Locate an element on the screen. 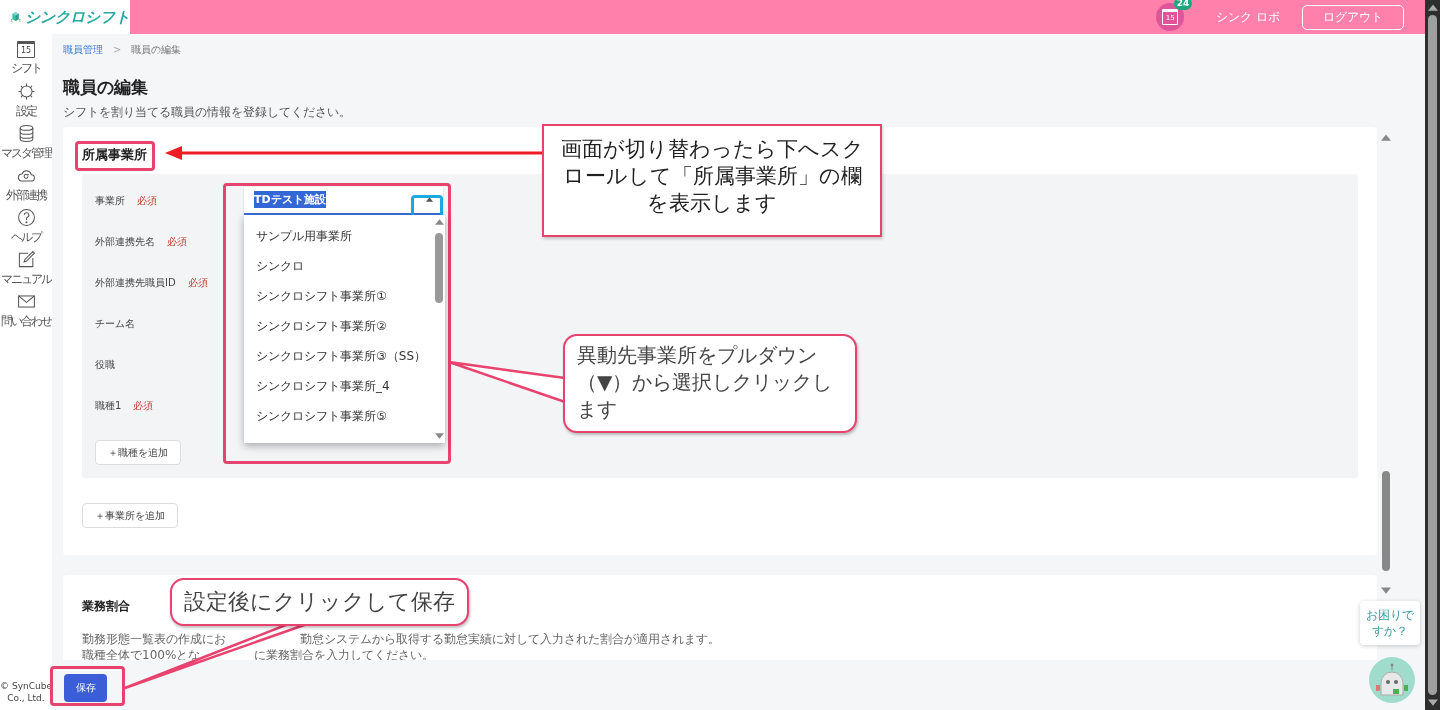 The height and width of the screenshot is (710, 1440). breadcrumb-item: 職員管理 is located at coordinates (83, 50).